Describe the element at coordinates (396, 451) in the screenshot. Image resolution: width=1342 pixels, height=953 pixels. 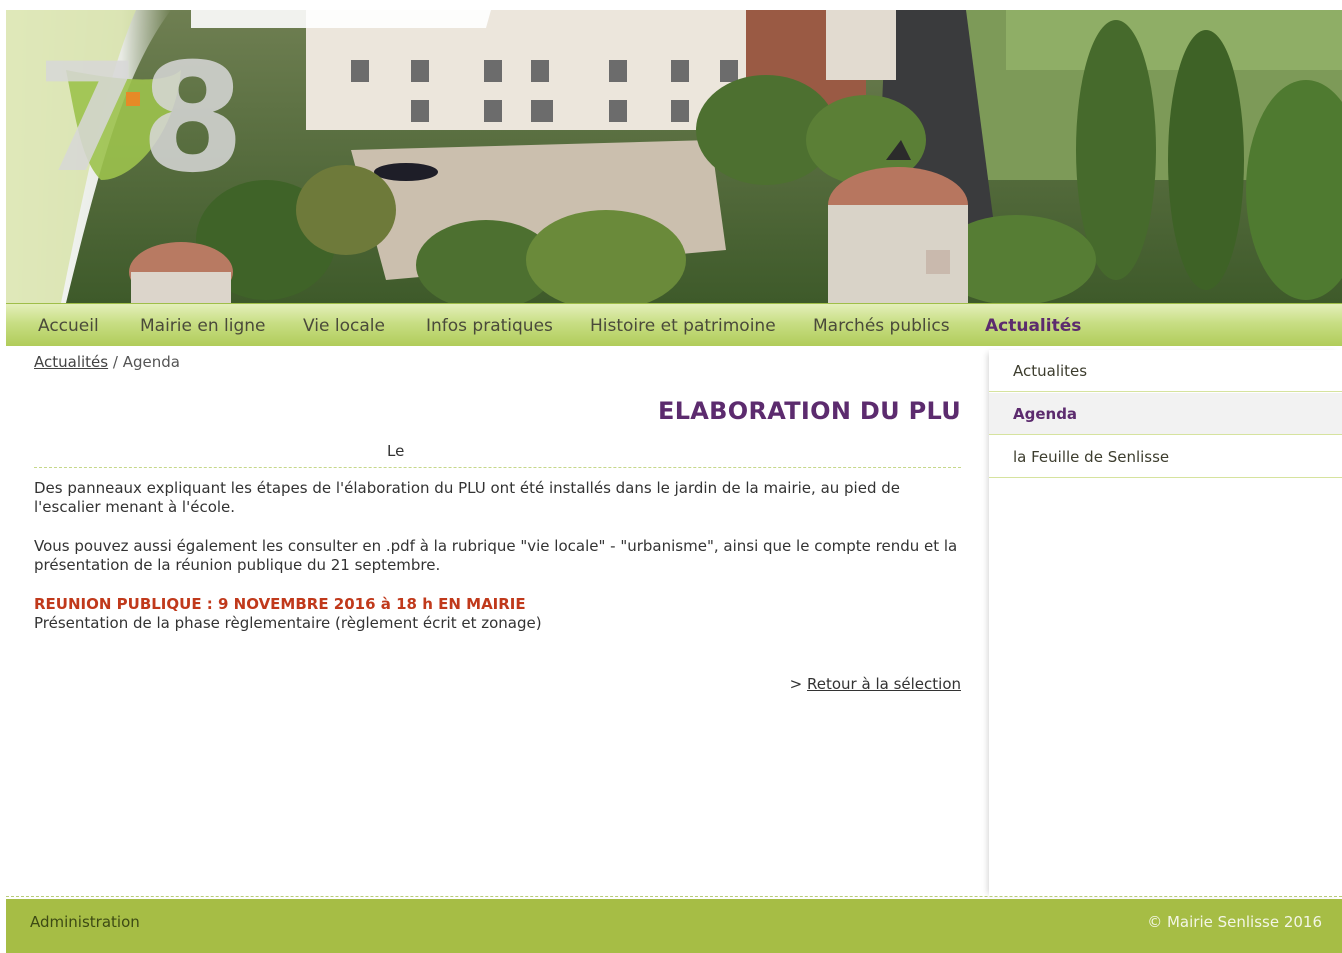
I see `article-date-label: Le` at that location.